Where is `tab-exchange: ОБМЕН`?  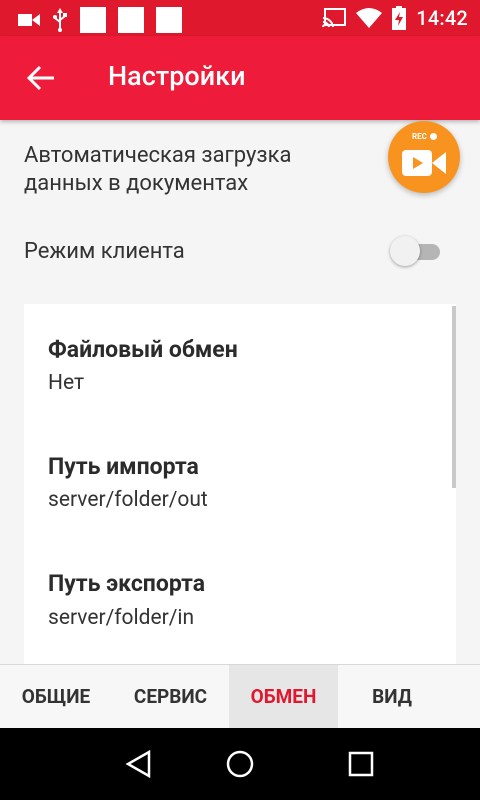
tab-exchange: ОБМЕН is located at coordinates (283, 697).